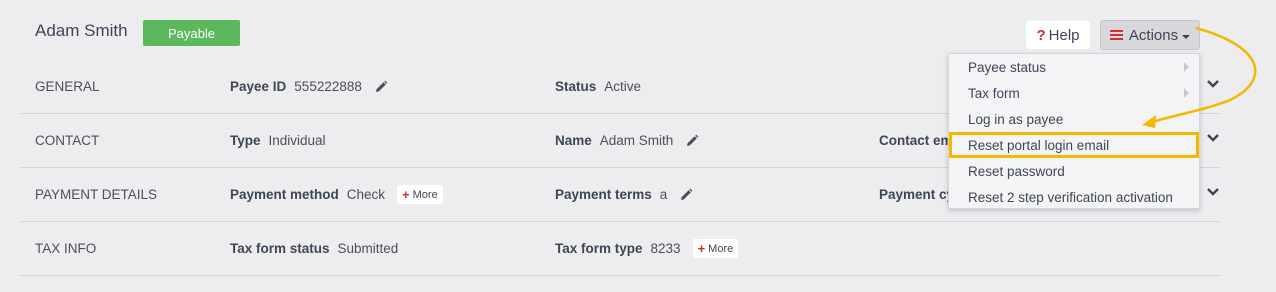 The width and height of the screenshot is (1276, 292). What do you see at coordinates (1074, 93) in the screenshot?
I see `menu-item-tax-form: Tax form` at bounding box center [1074, 93].